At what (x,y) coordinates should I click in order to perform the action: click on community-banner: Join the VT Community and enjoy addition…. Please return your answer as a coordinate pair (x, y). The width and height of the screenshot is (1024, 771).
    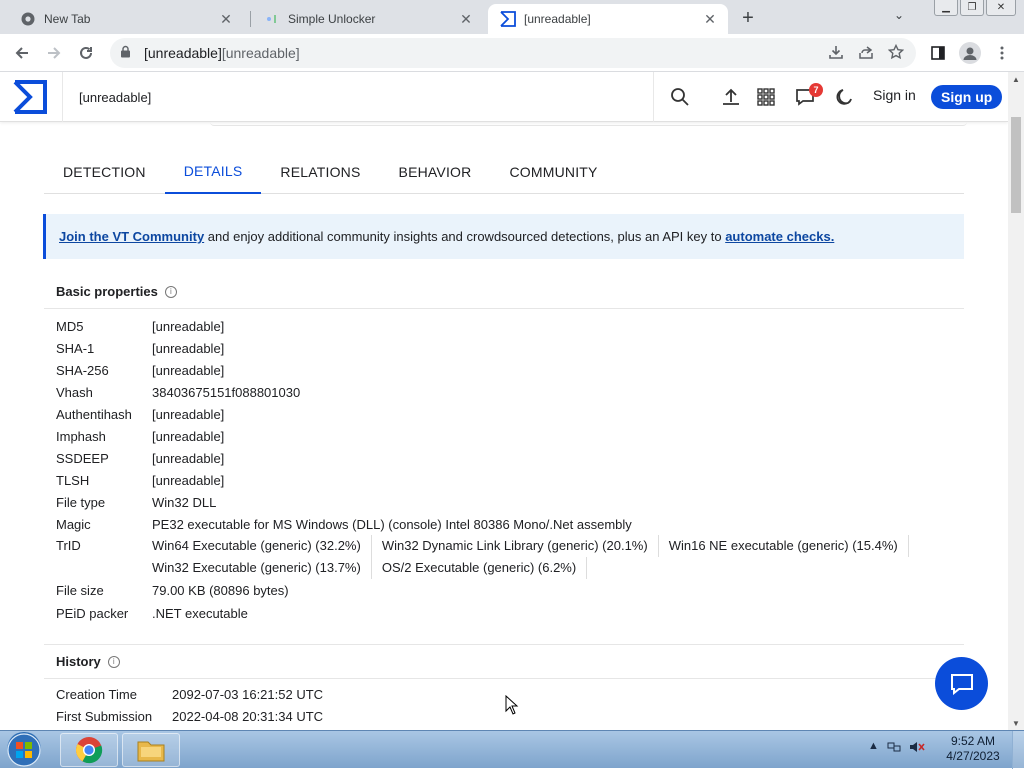
    Looking at the image, I should click on (503, 236).